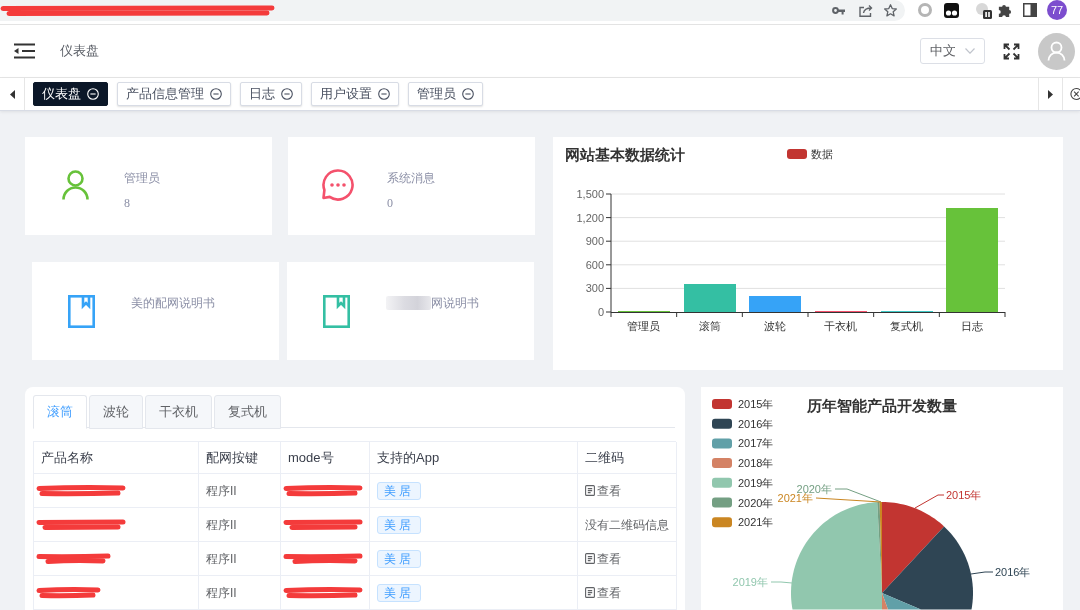 The width and height of the screenshot is (1080, 610). Describe the element at coordinates (594, 241) in the screenshot. I see `axis-tick-label: 900` at that location.